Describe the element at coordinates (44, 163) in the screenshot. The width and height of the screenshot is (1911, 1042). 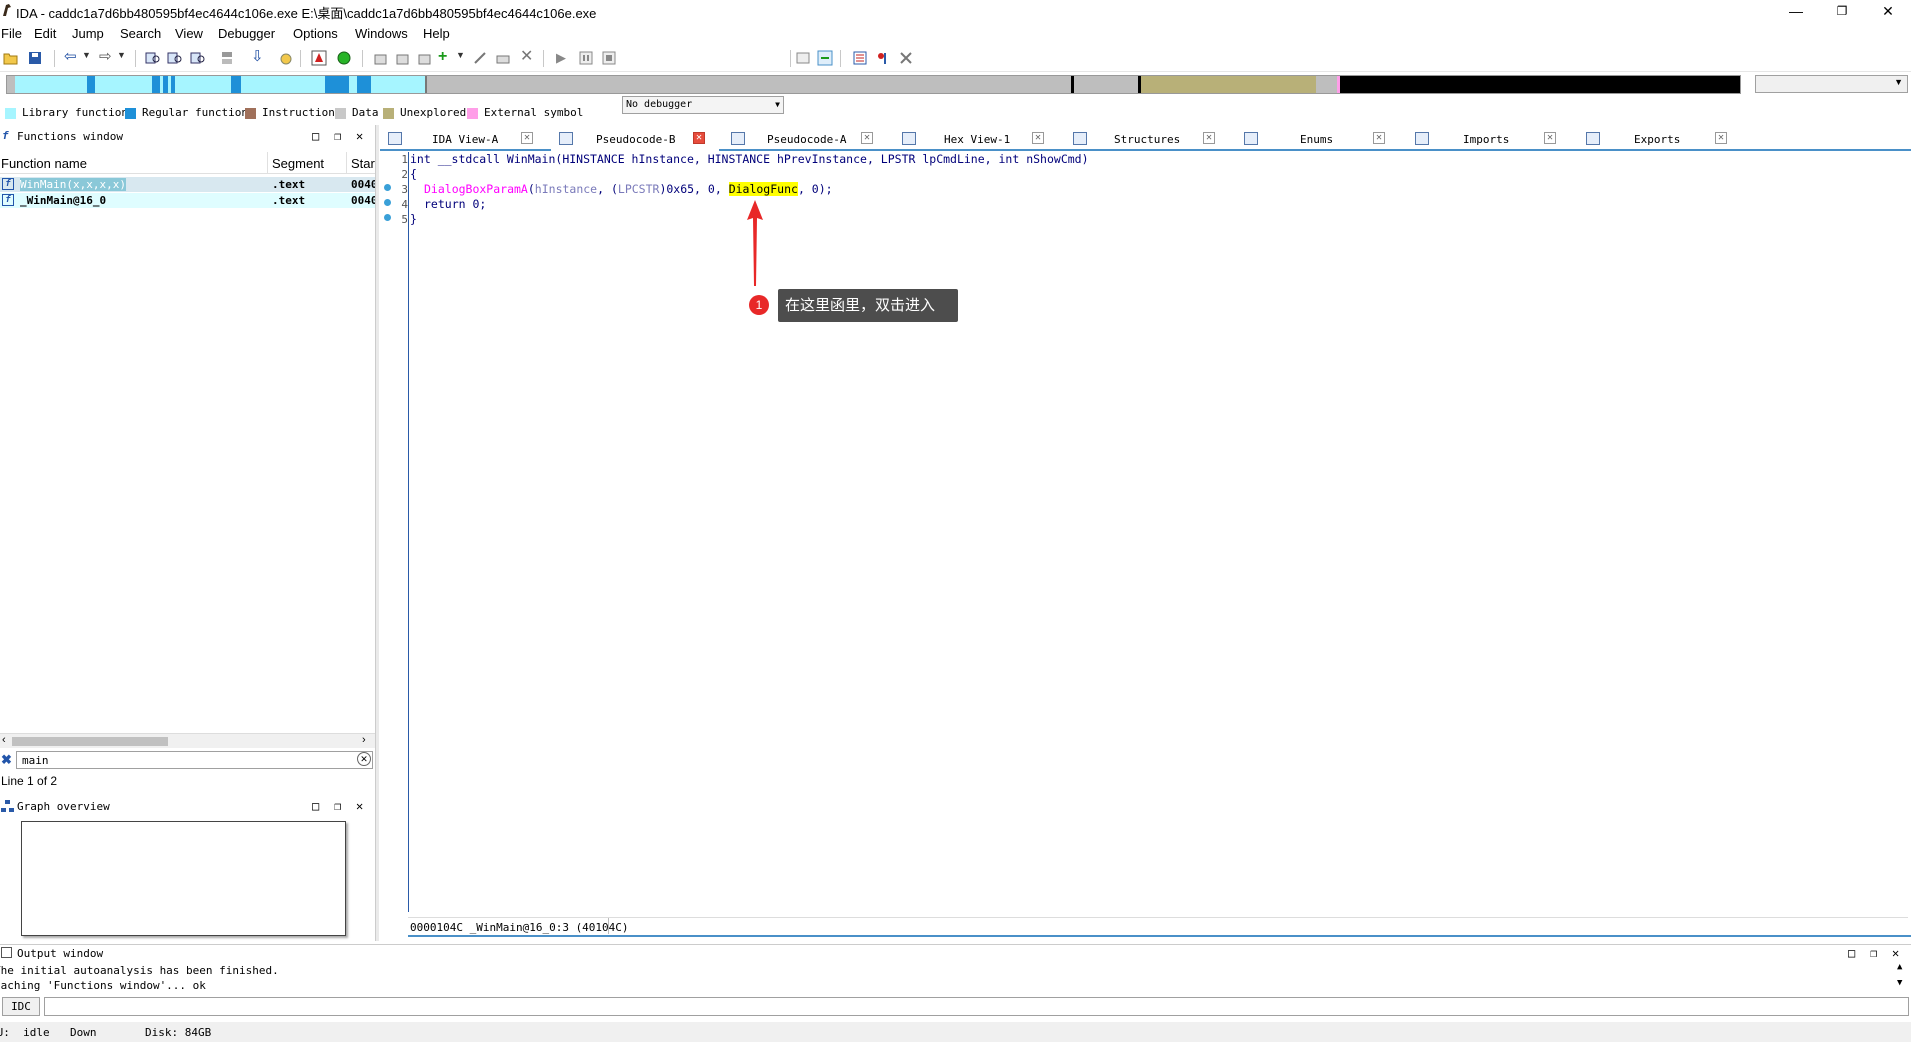
I see `col-function-name: Function name` at that location.